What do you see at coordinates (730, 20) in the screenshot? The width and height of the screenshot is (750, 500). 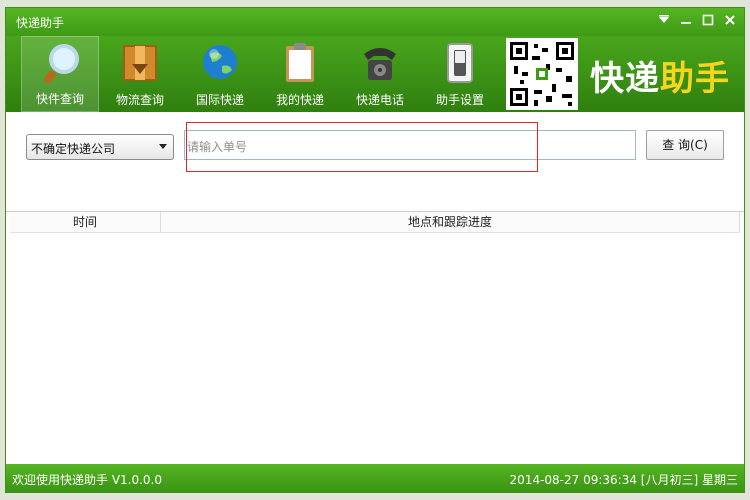 I see `close-icon` at bounding box center [730, 20].